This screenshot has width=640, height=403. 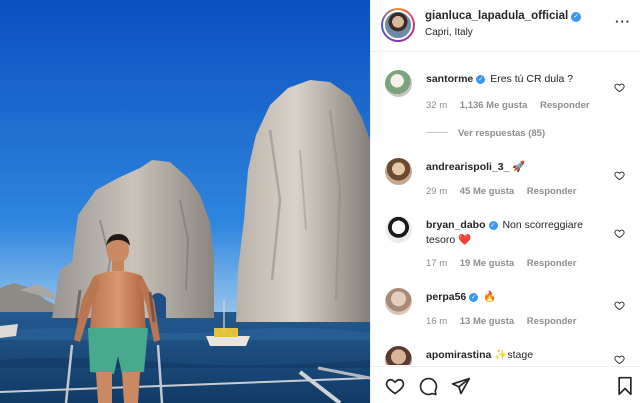 I want to click on view-replies-button: Ver respuestas (85), so click(x=485, y=133).